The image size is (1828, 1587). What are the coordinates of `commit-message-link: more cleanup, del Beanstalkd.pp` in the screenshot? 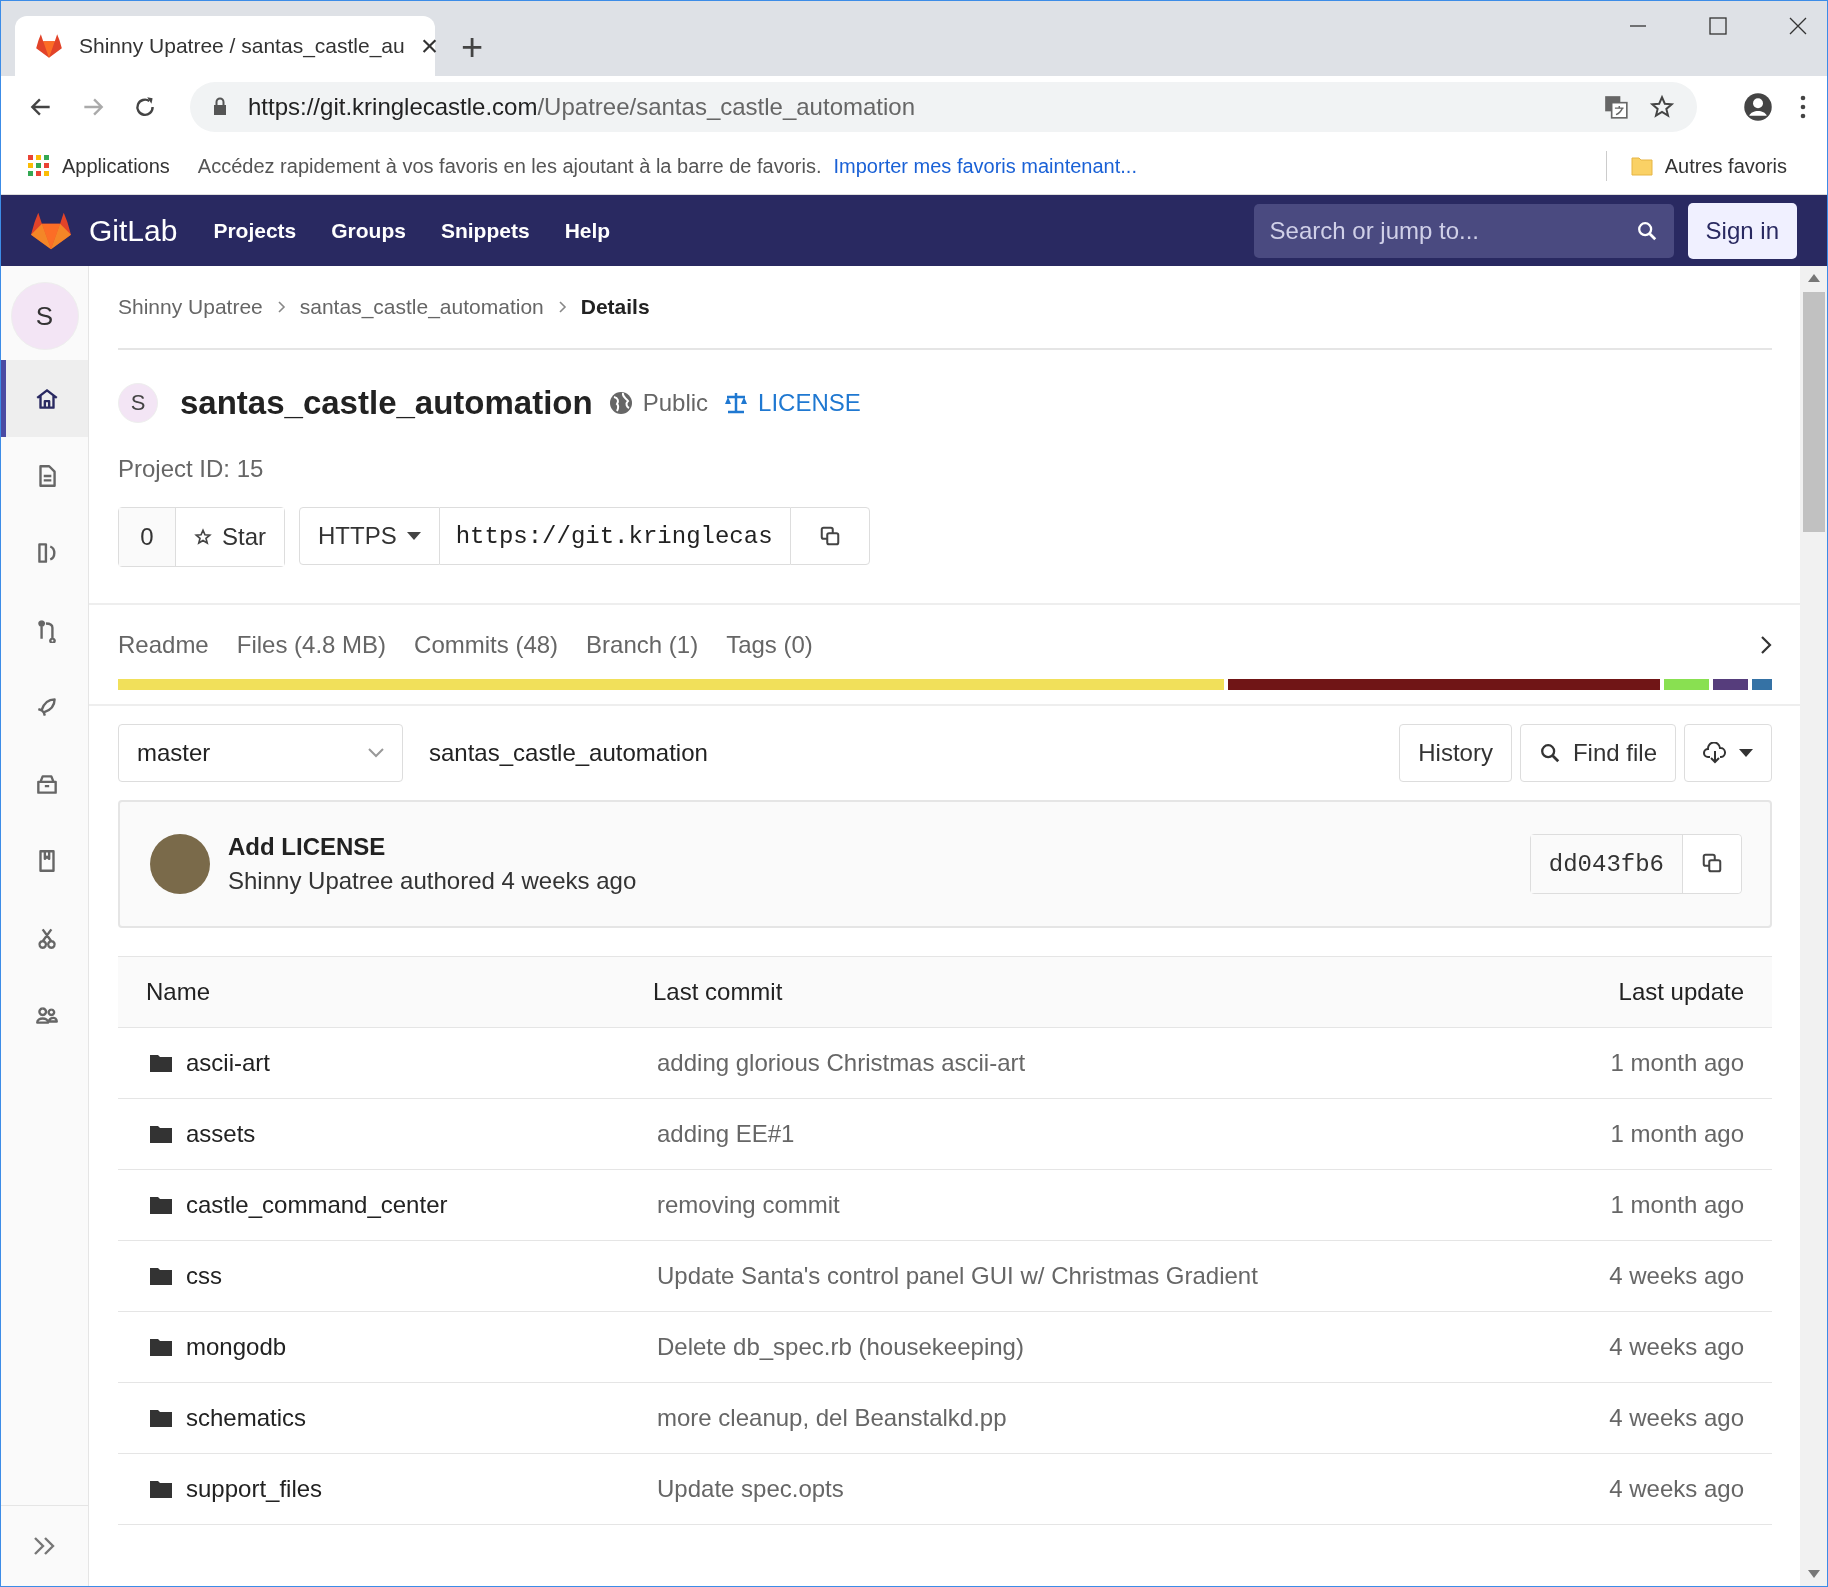 It's located at (1133, 1418).